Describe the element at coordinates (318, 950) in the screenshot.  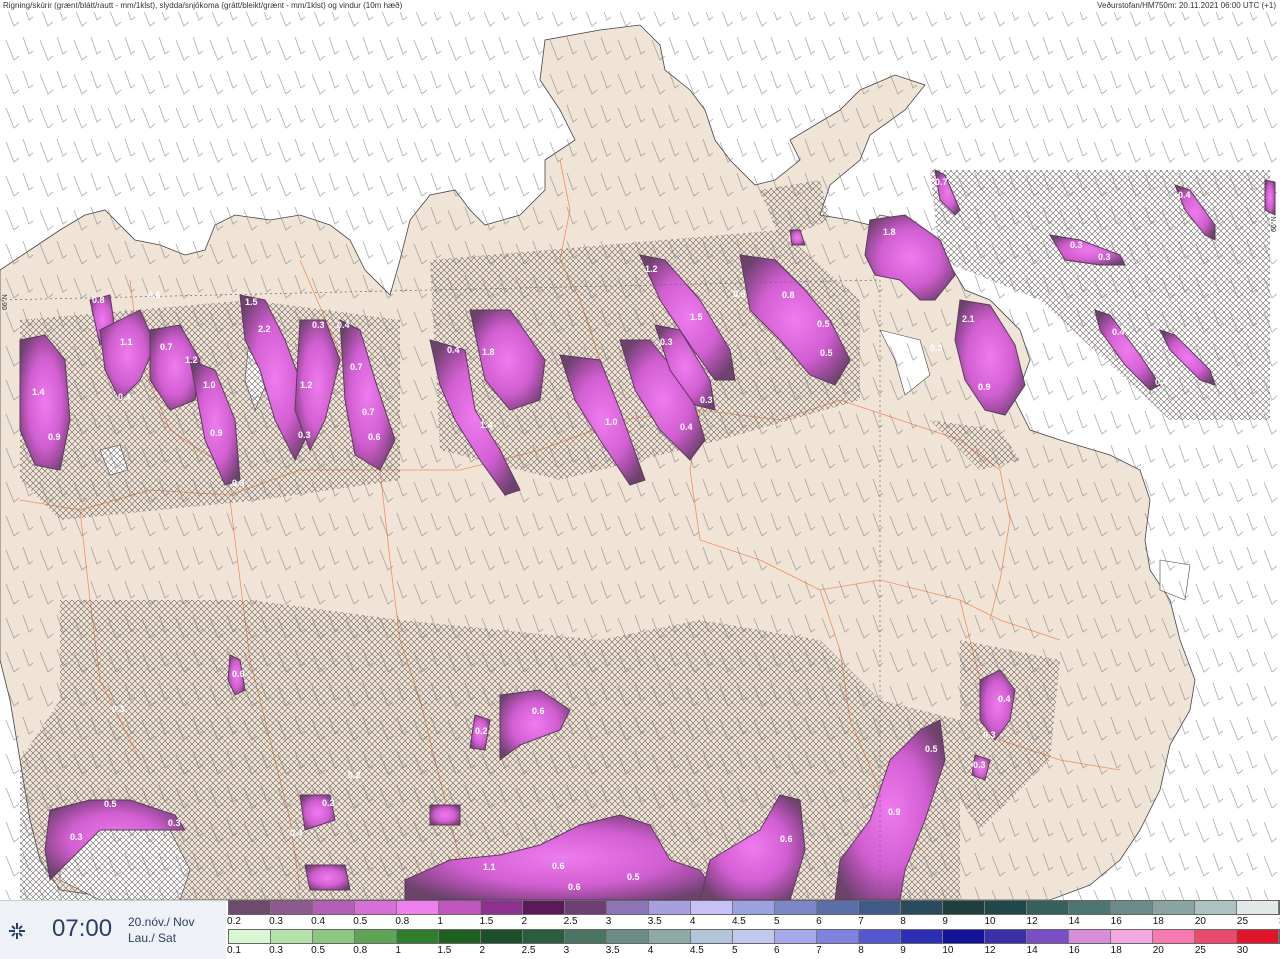
I see `rain-legend-tick: 0.5` at that location.